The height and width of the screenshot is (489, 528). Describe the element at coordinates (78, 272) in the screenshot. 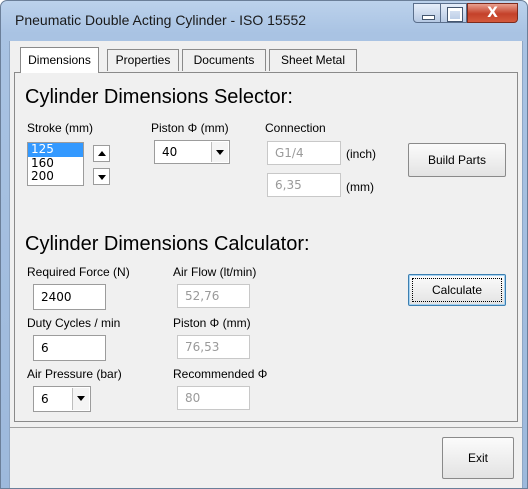

I see `force-label: Required Force (N)` at that location.